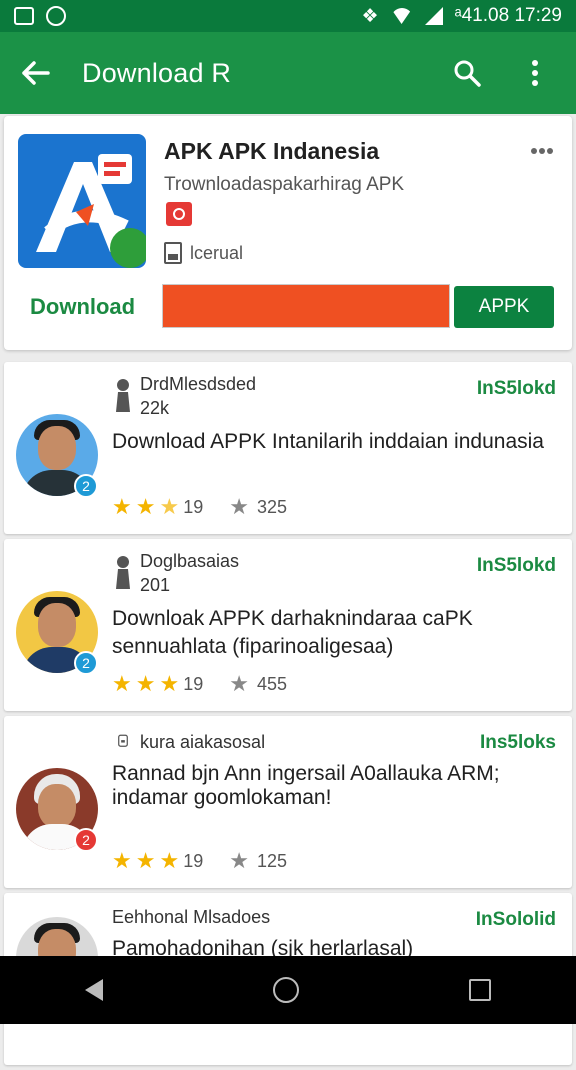 This screenshot has width=576, height=1070. I want to click on app-bar: Download R, so click(288, 73).